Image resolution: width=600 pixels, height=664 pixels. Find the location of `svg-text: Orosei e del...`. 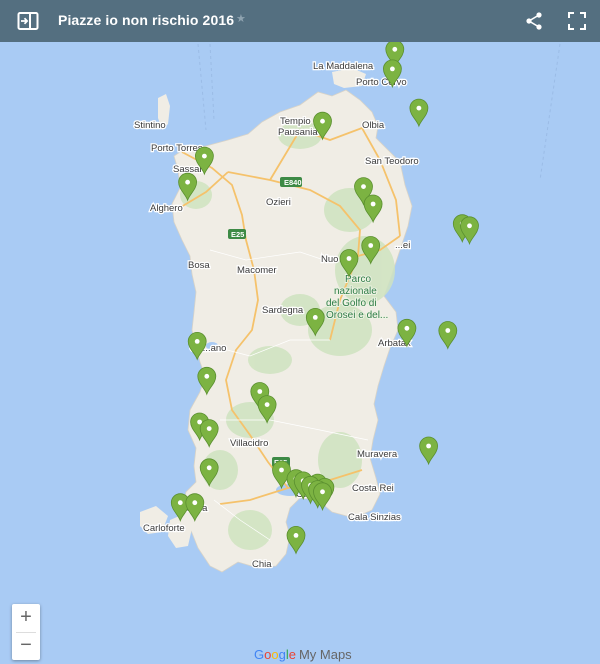

svg-text: Orosei e del... is located at coordinates (357, 315).